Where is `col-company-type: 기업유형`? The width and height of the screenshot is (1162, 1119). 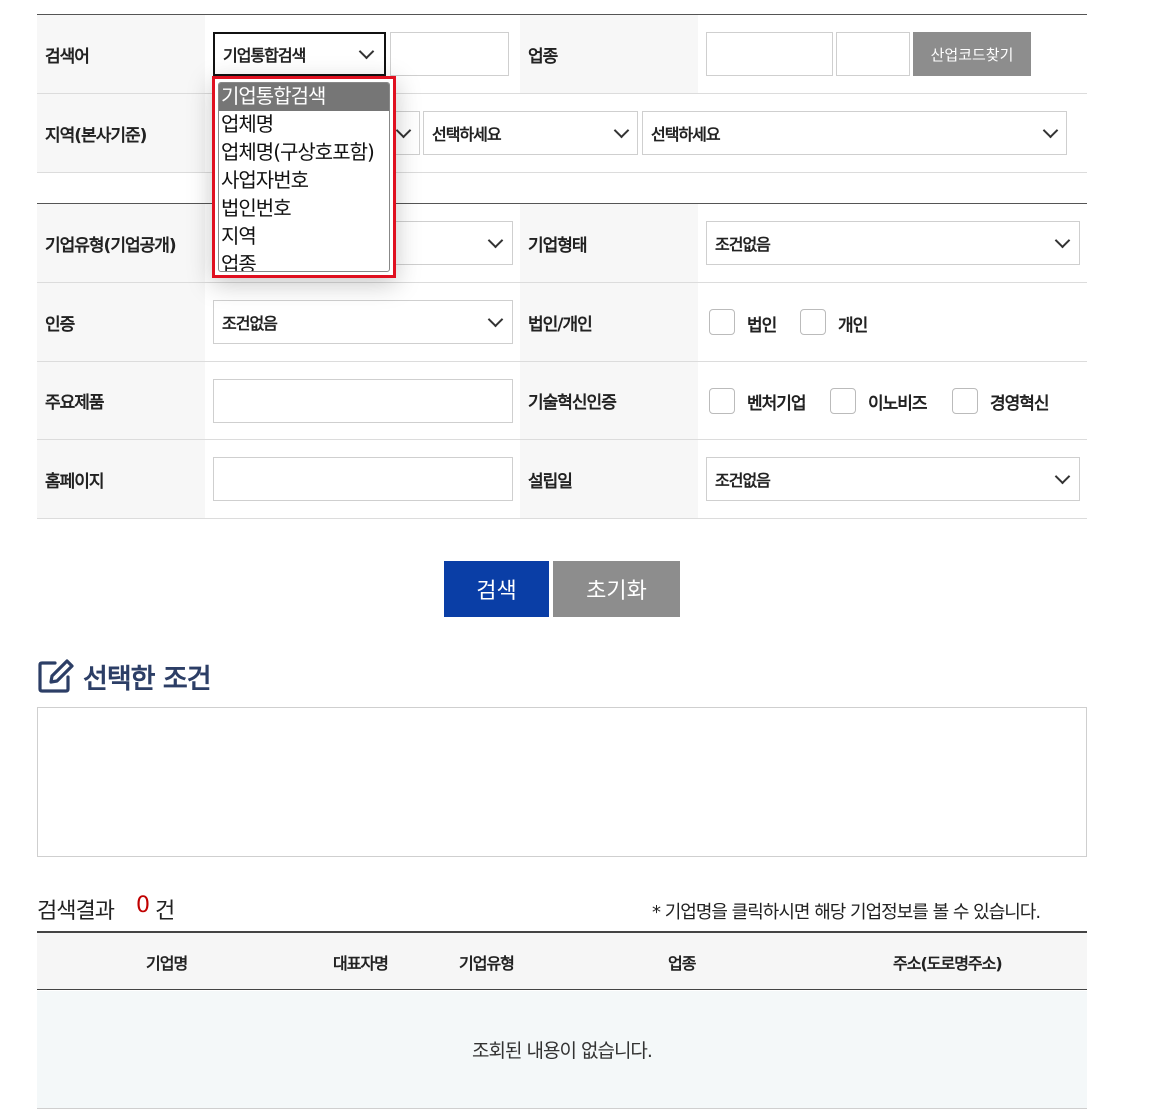
col-company-type: 기업유형 is located at coordinates (487, 963).